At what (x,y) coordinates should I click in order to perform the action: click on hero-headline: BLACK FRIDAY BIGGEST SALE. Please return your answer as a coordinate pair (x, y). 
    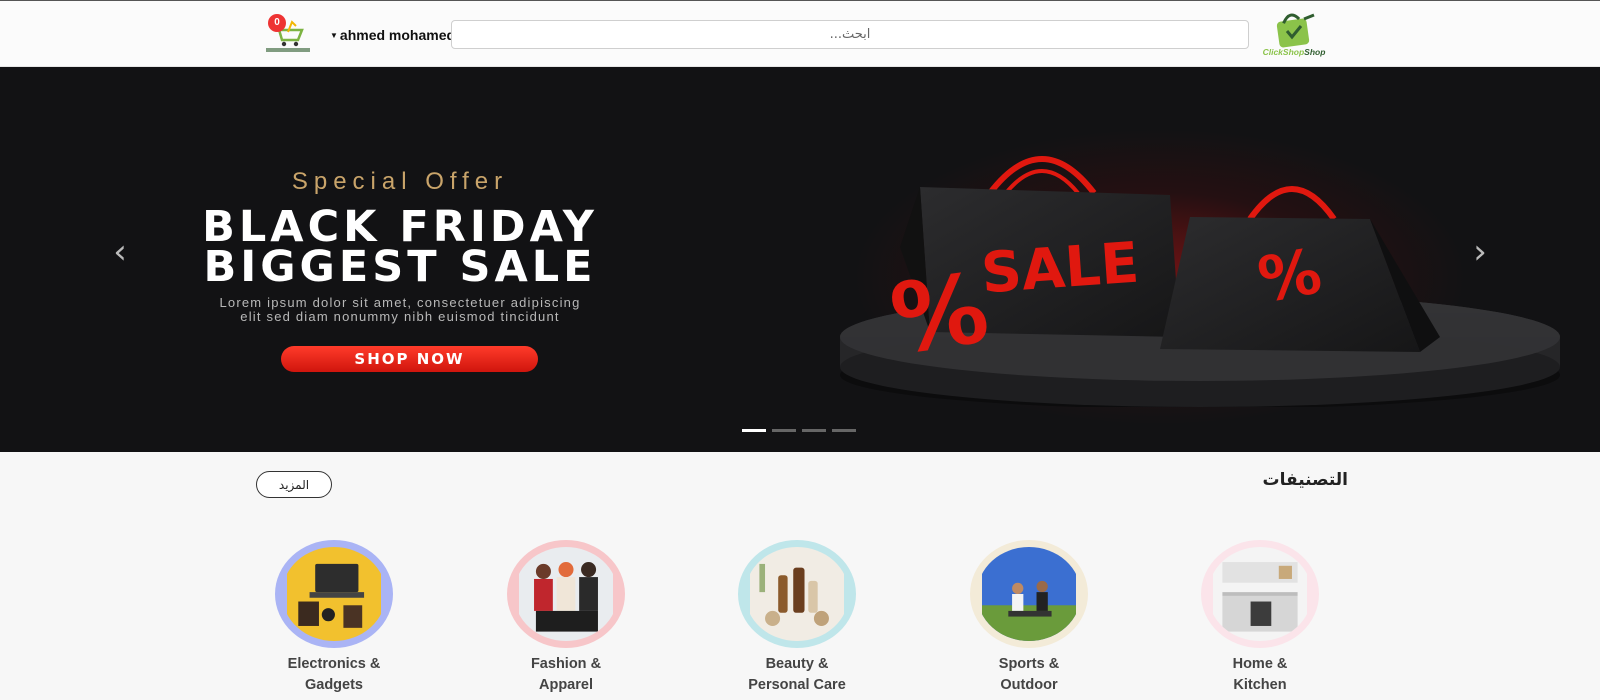
    Looking at the image, I should click on (400, 247).